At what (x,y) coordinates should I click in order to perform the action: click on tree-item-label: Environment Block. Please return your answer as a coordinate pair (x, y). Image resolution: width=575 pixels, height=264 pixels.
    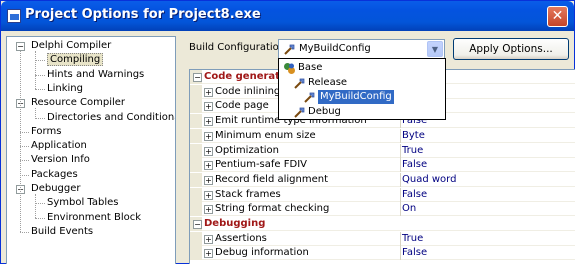
    Looking at the image, I should click on (94, 217).